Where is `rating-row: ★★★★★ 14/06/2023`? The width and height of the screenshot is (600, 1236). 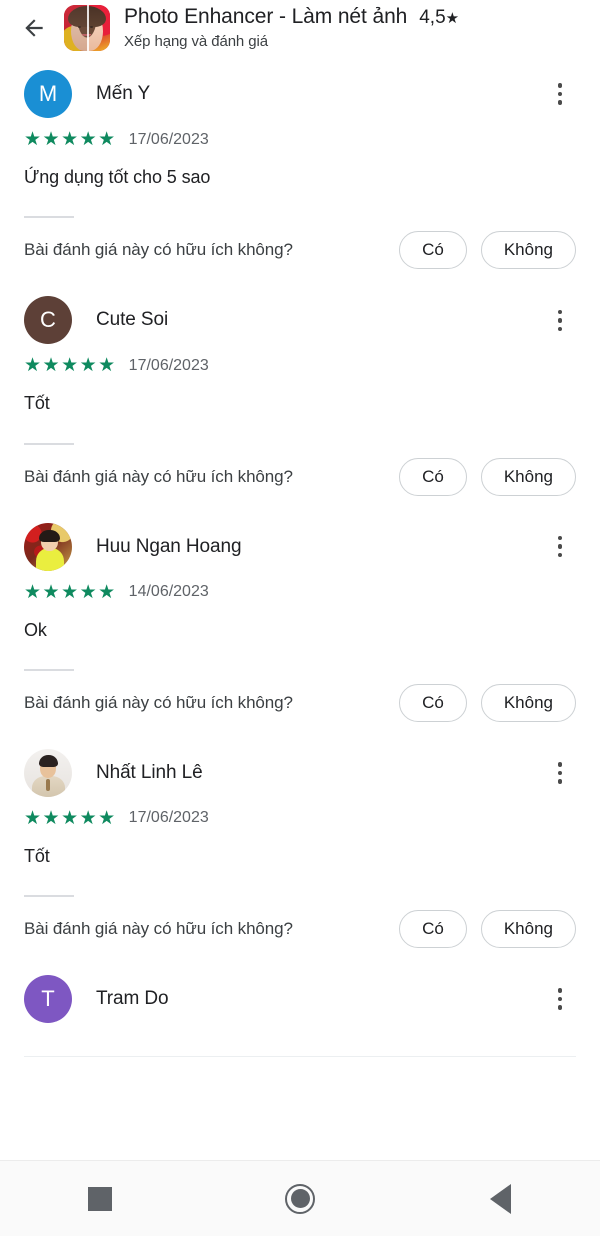
rating-row: ★★★★★ 14/06/2023 is located at coordinates (300, 592).